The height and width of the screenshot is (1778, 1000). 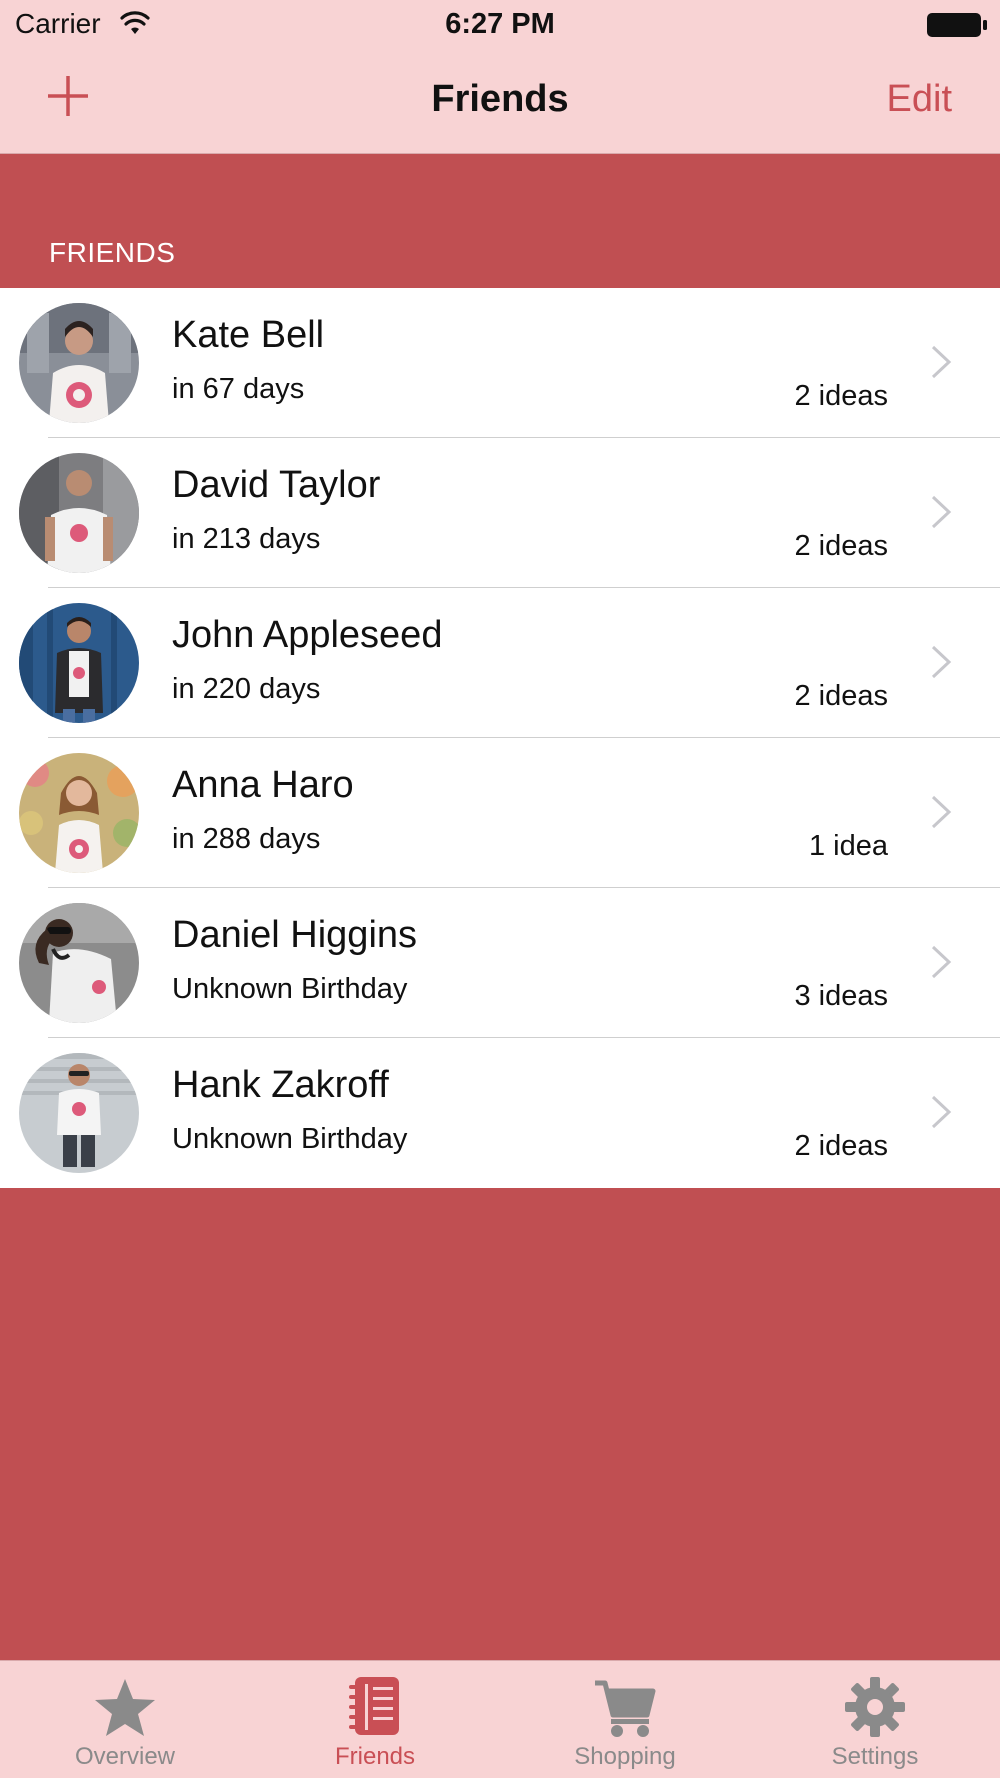 I want to click on section-header: FRIENDS, so click(x=500, y=221).